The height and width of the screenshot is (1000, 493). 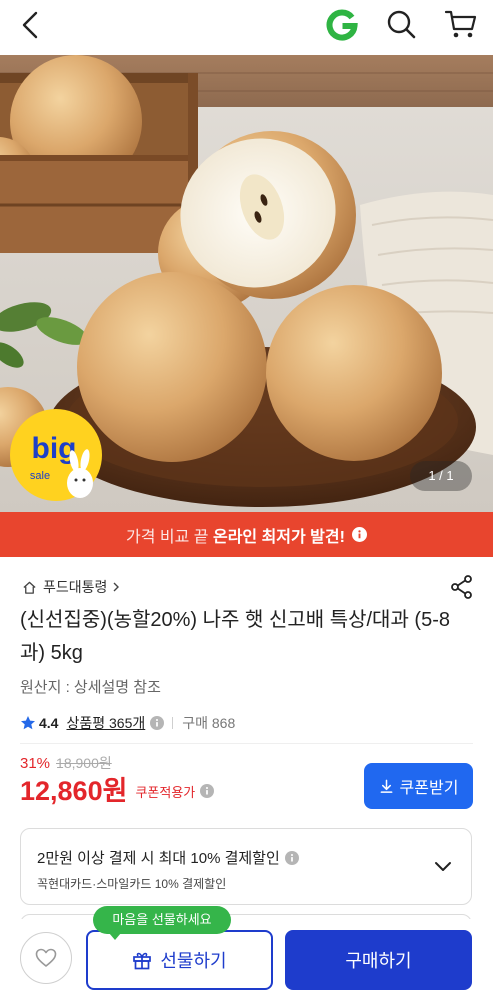 What do you see at coordinates (246, 743) in the screenshot?
I see `section-divider` at bounding box center [246, 743].